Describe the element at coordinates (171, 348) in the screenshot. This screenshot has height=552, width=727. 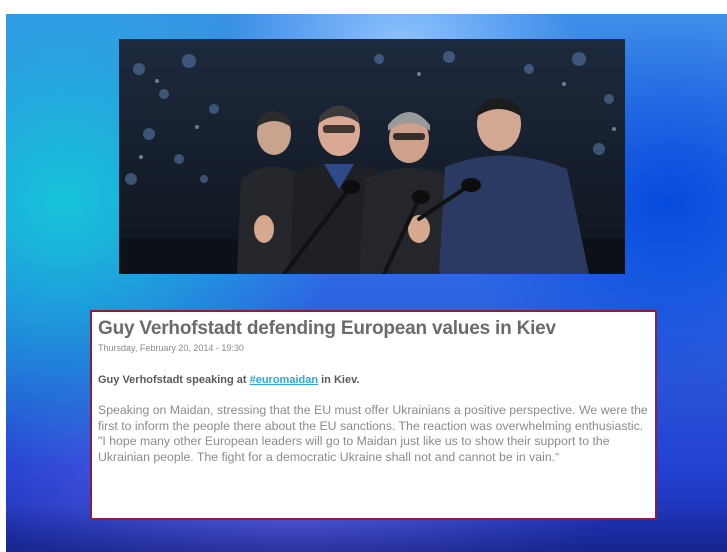
I see `article-date: Thursday, February 20, 2014 - 19:30` at that location.